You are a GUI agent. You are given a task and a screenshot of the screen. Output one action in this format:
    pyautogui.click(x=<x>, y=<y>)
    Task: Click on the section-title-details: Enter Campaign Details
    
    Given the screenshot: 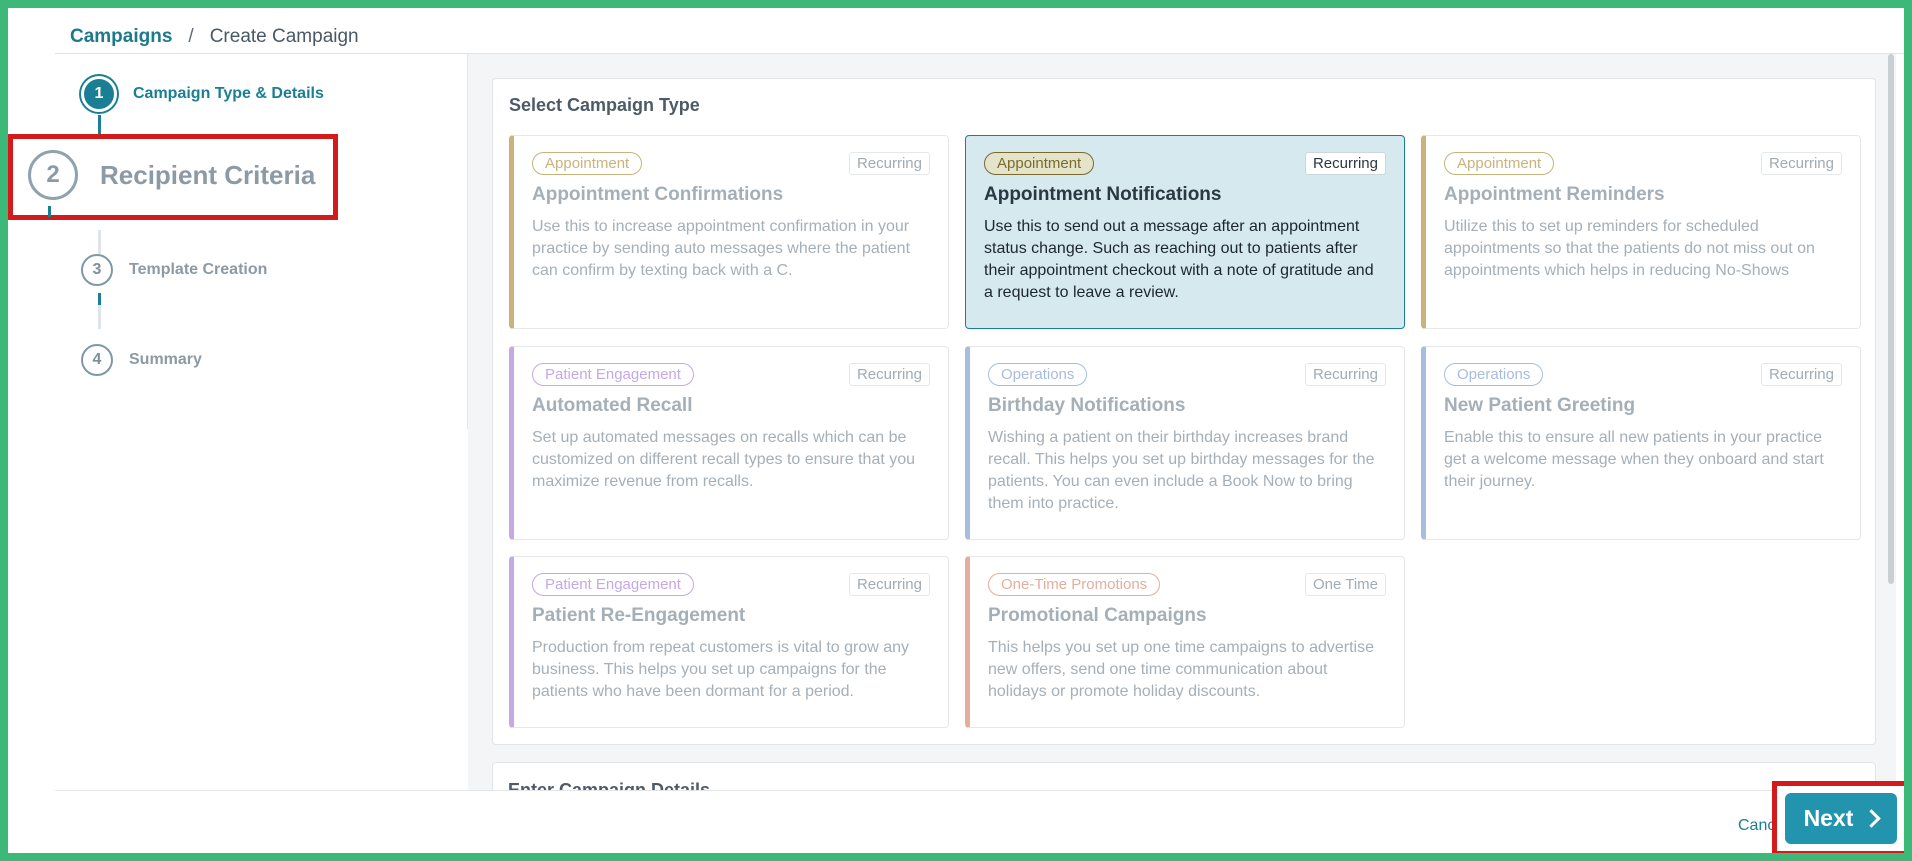 What is the action you would take?
    pyautogui.click(x=609, y=785)
    